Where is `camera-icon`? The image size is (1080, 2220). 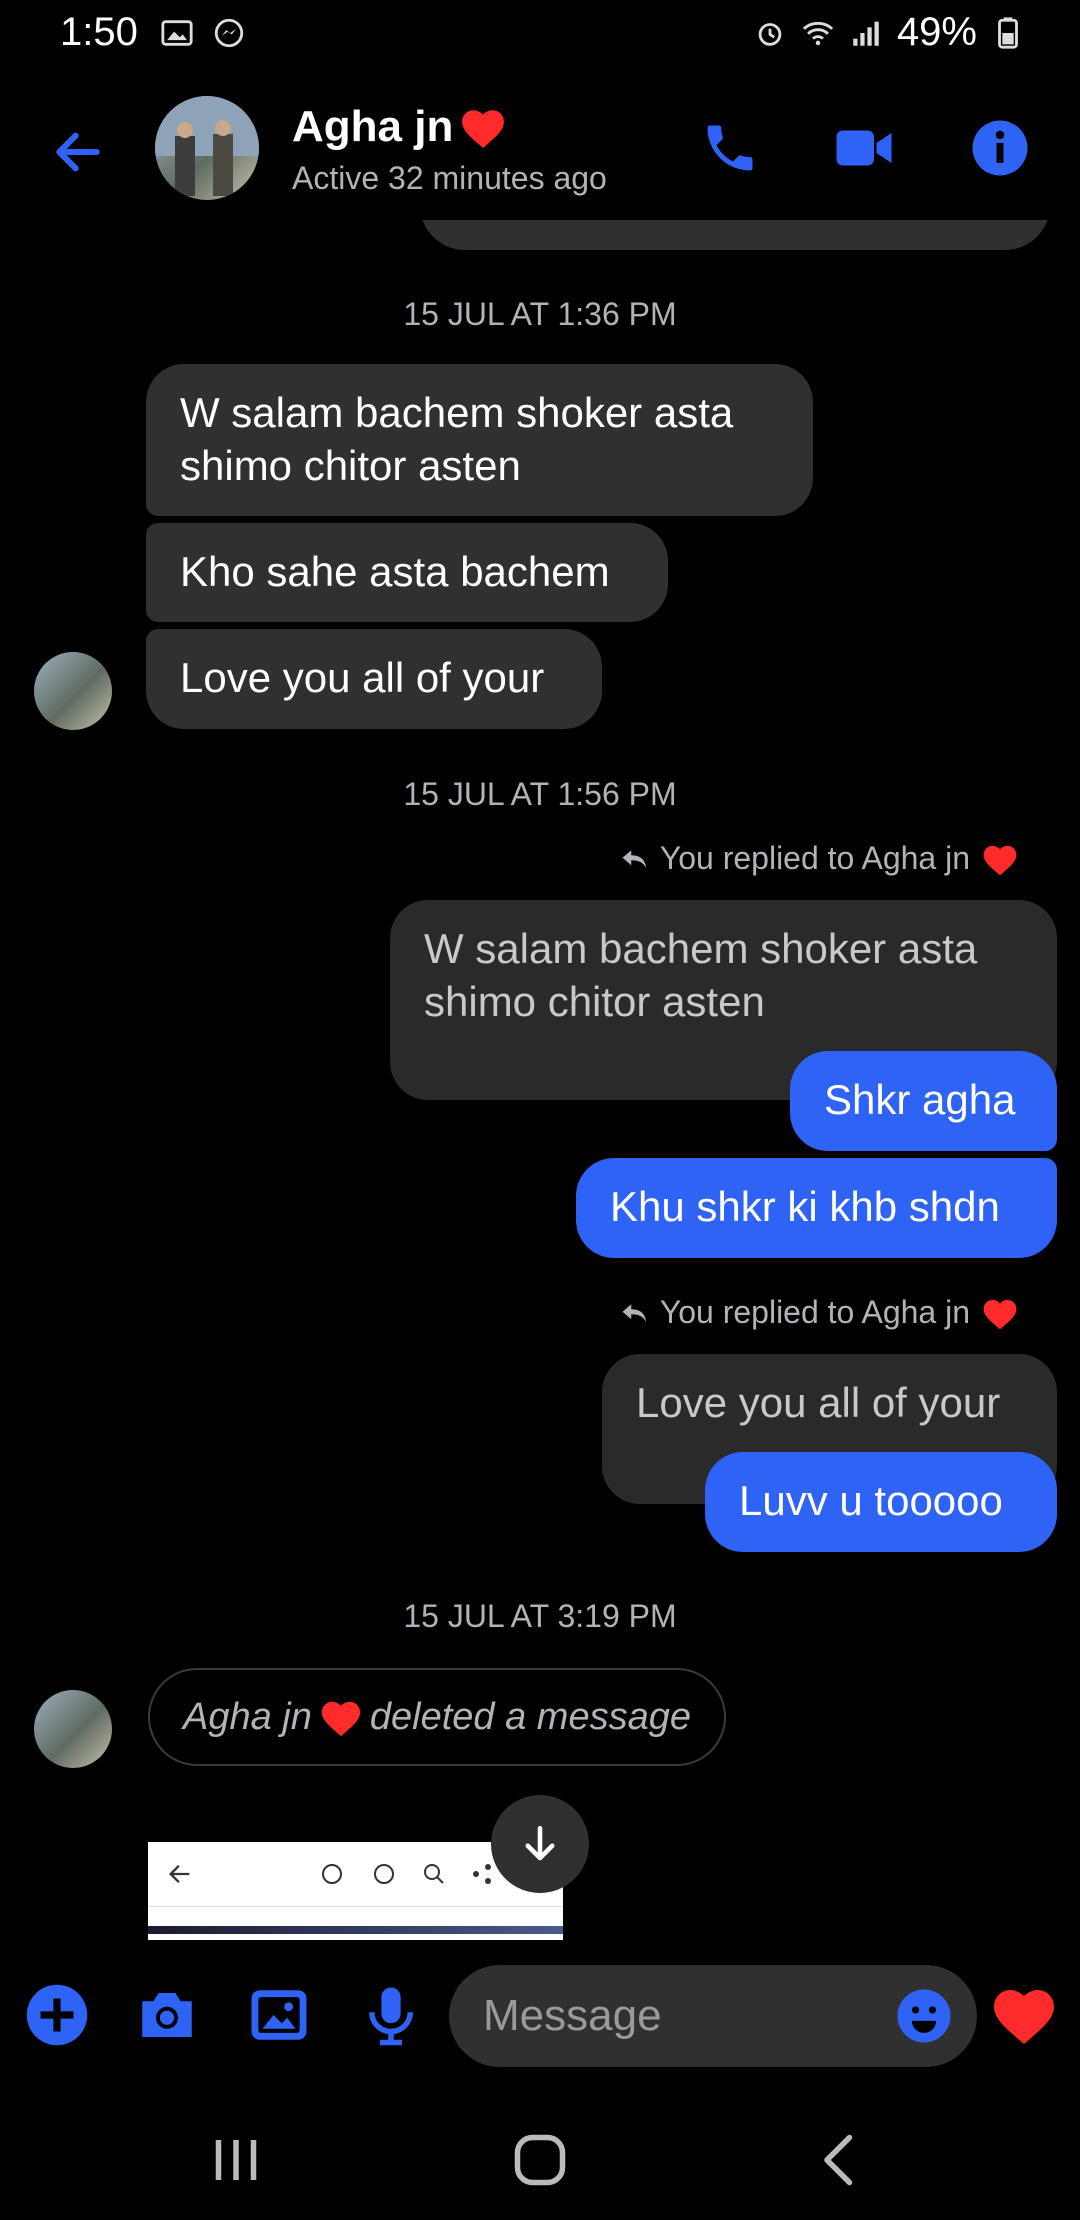 camera-icon is located at coordinates (167, 2015).